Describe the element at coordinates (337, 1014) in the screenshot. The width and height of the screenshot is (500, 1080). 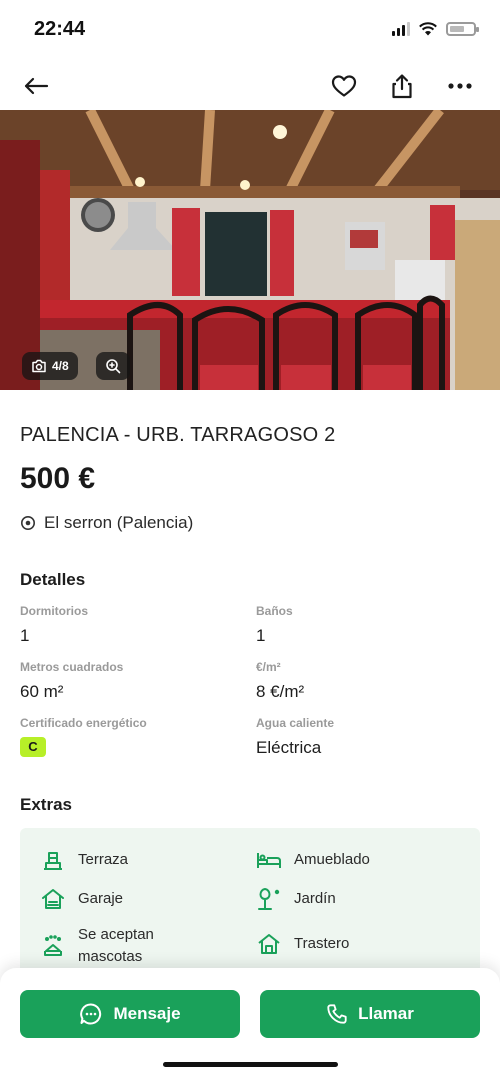
I see `phone-icon` at that location.